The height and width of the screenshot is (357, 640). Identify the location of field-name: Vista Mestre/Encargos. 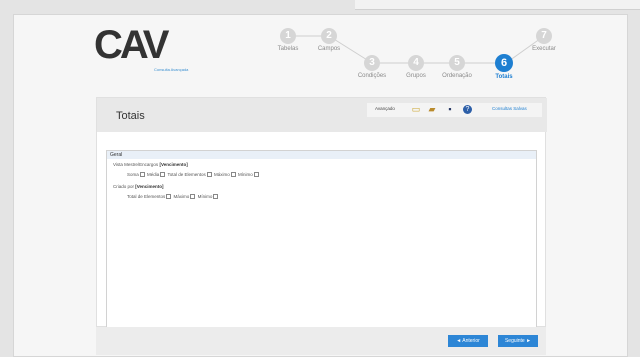
(136, 164).